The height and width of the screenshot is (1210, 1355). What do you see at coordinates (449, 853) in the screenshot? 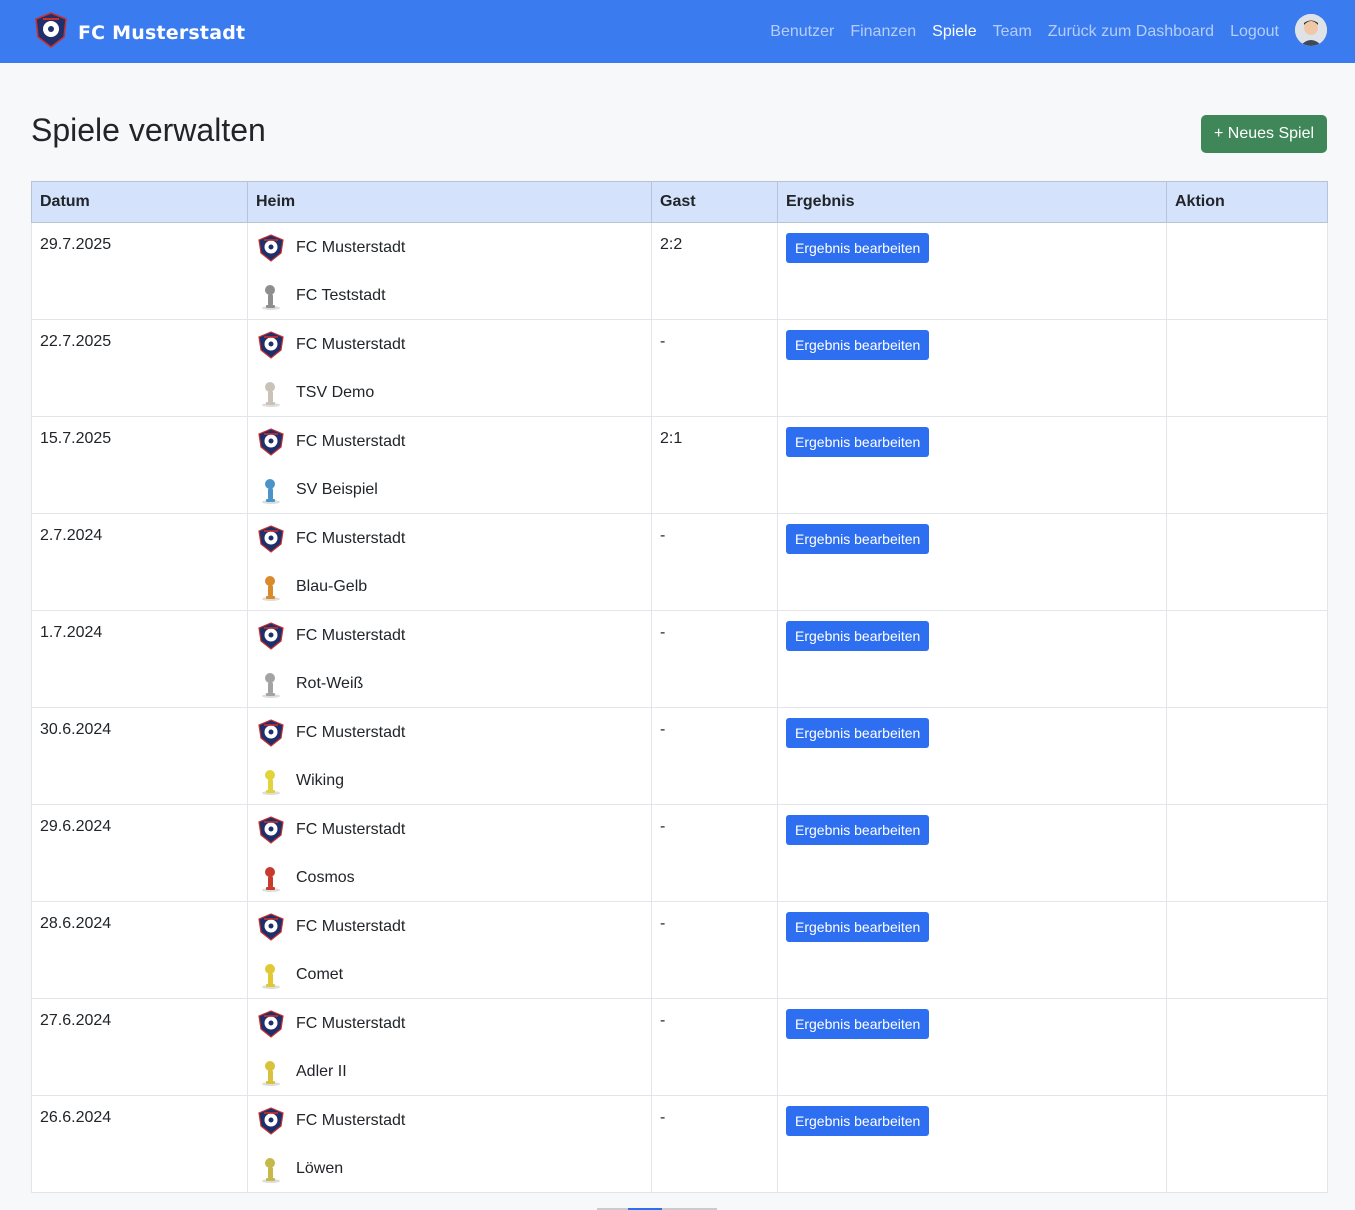
I see `teams-cell: FC Musterstadt Cosmos` at bounding box center [449, 853].